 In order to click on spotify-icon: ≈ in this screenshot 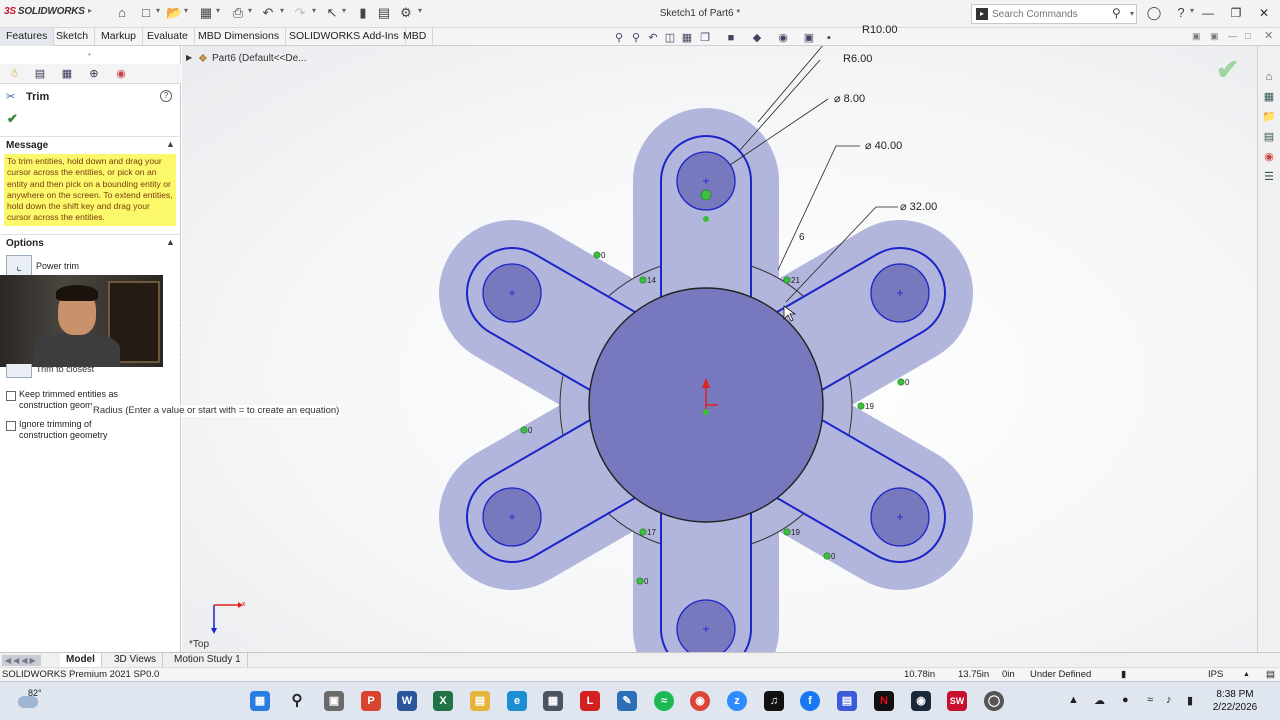, I will do `click(664, 701)`.